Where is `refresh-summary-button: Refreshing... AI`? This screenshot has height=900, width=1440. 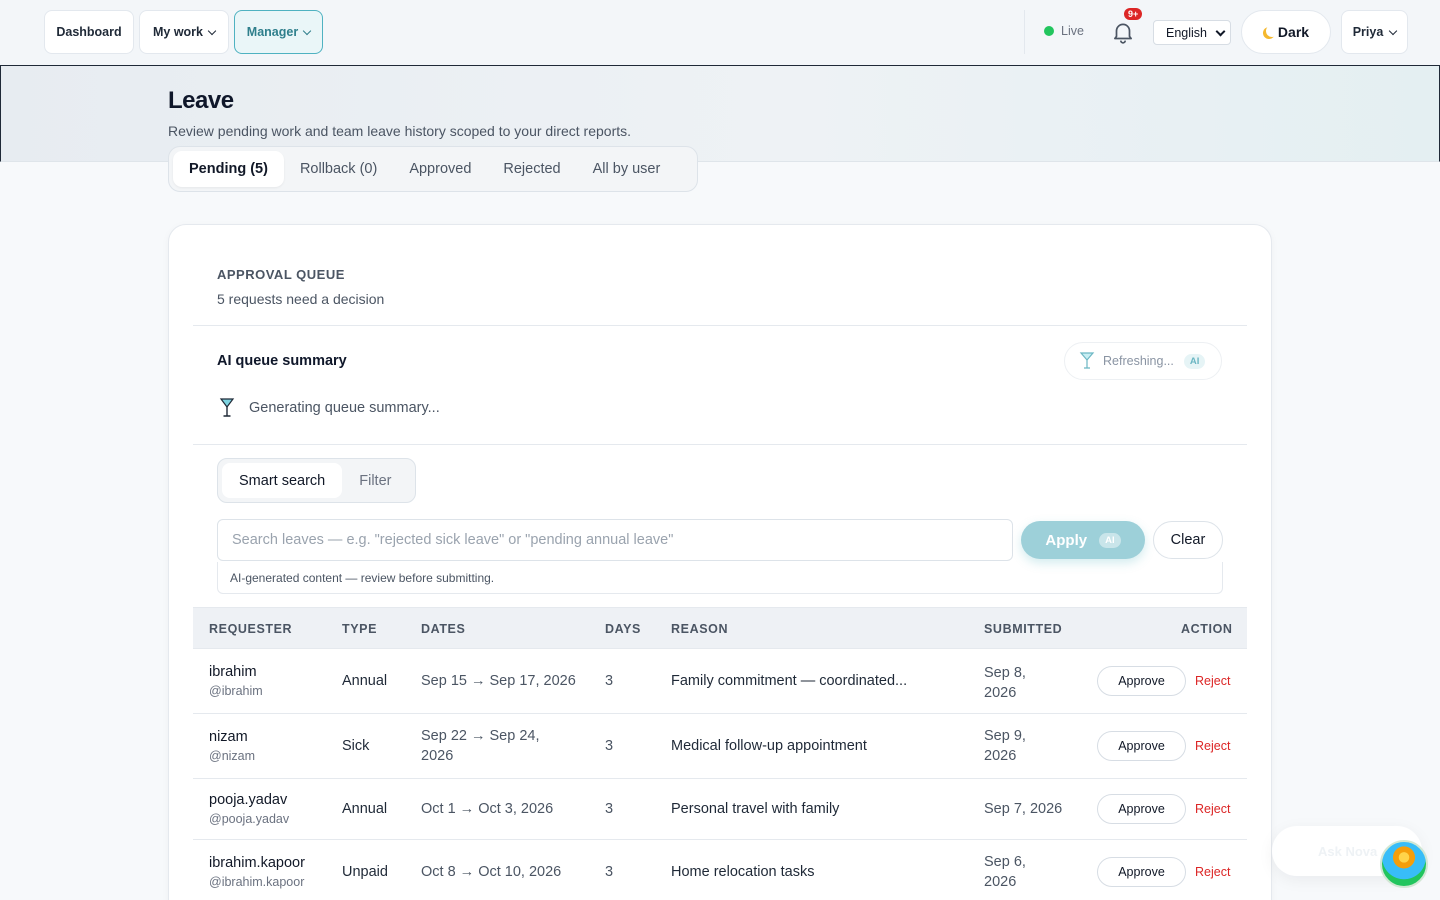 refresh-summary-button: Refreshing... AI is located at coordinates (1143, 361).